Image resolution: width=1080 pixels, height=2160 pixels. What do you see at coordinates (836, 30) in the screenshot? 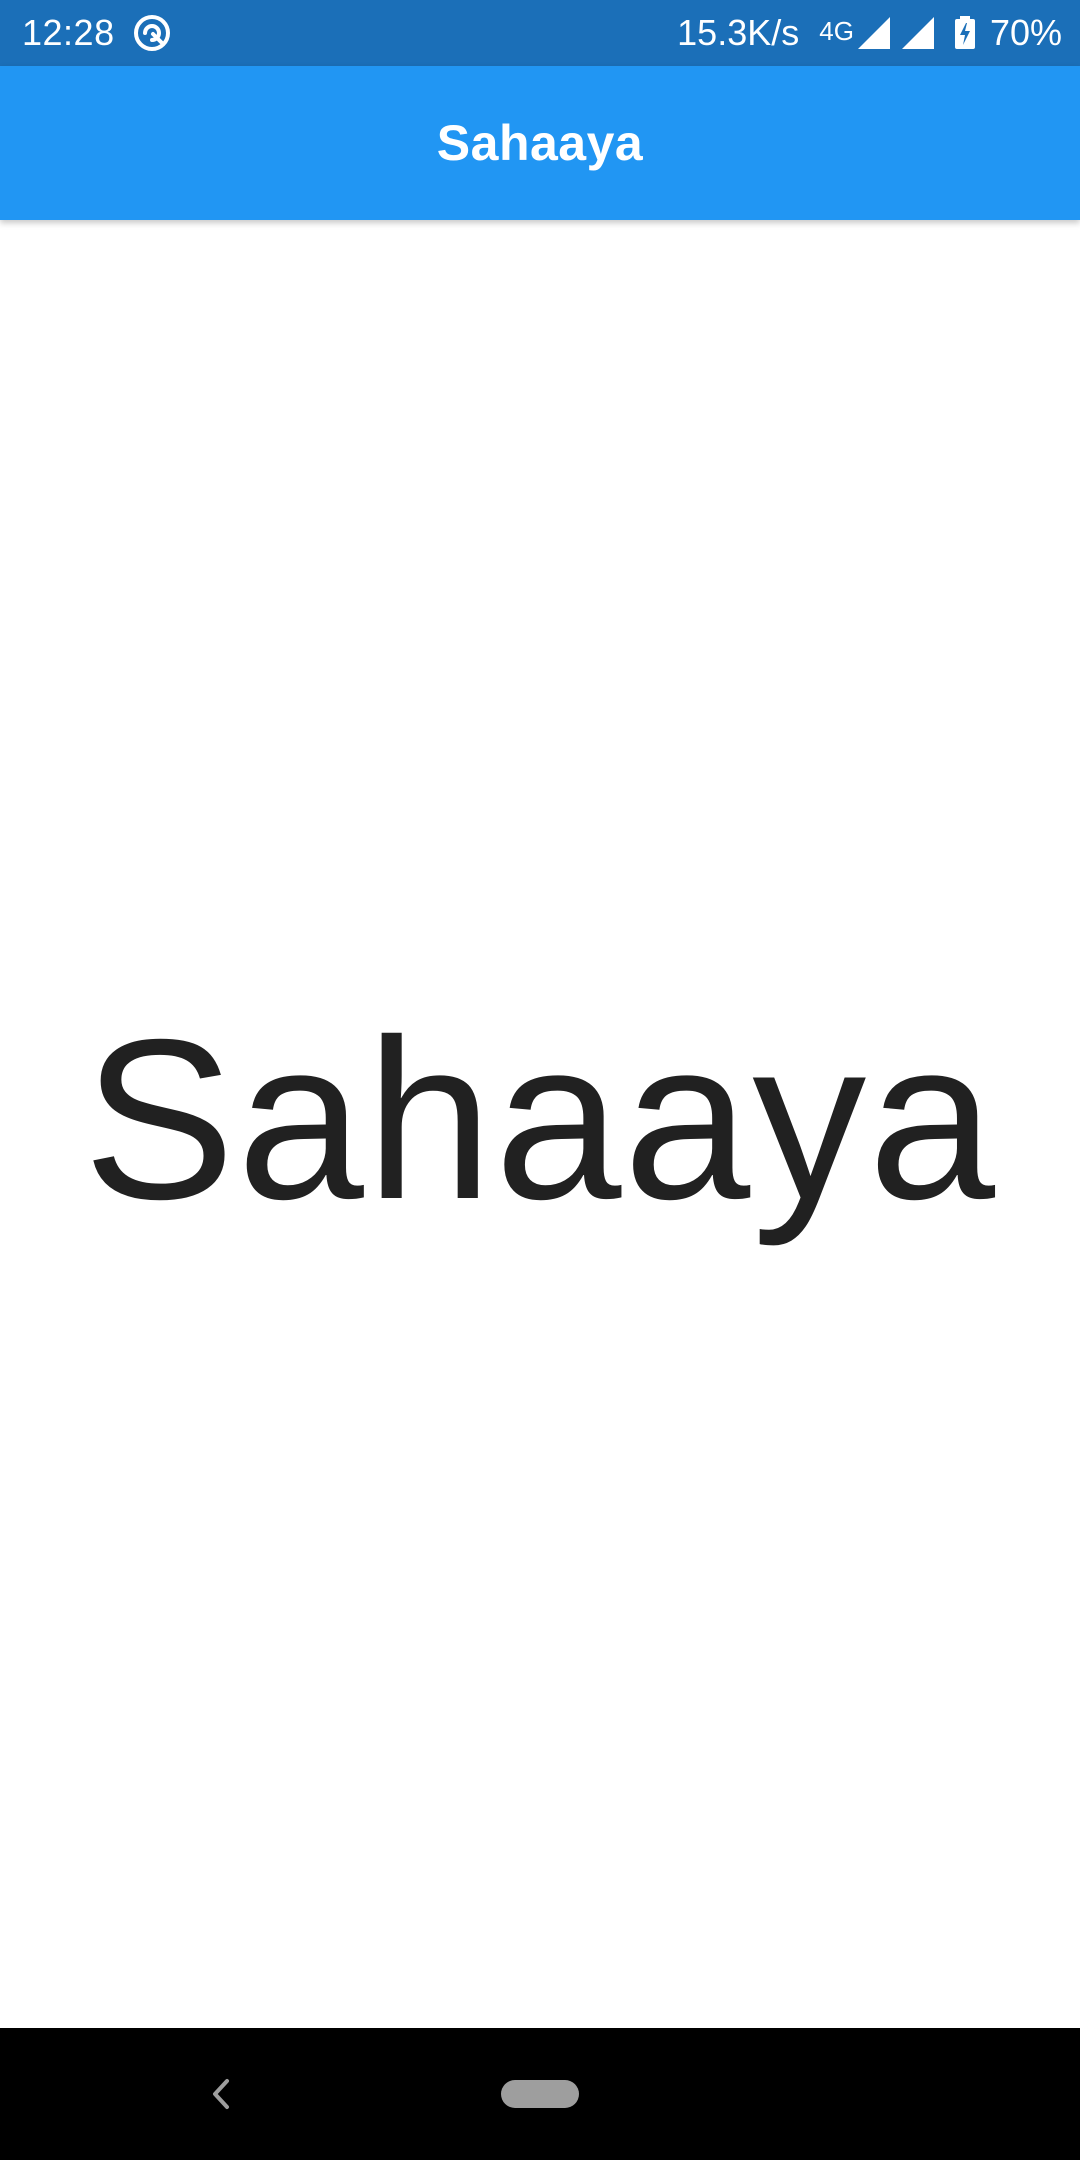
I see `network-type: 4G` at bounding box center [836, 30].